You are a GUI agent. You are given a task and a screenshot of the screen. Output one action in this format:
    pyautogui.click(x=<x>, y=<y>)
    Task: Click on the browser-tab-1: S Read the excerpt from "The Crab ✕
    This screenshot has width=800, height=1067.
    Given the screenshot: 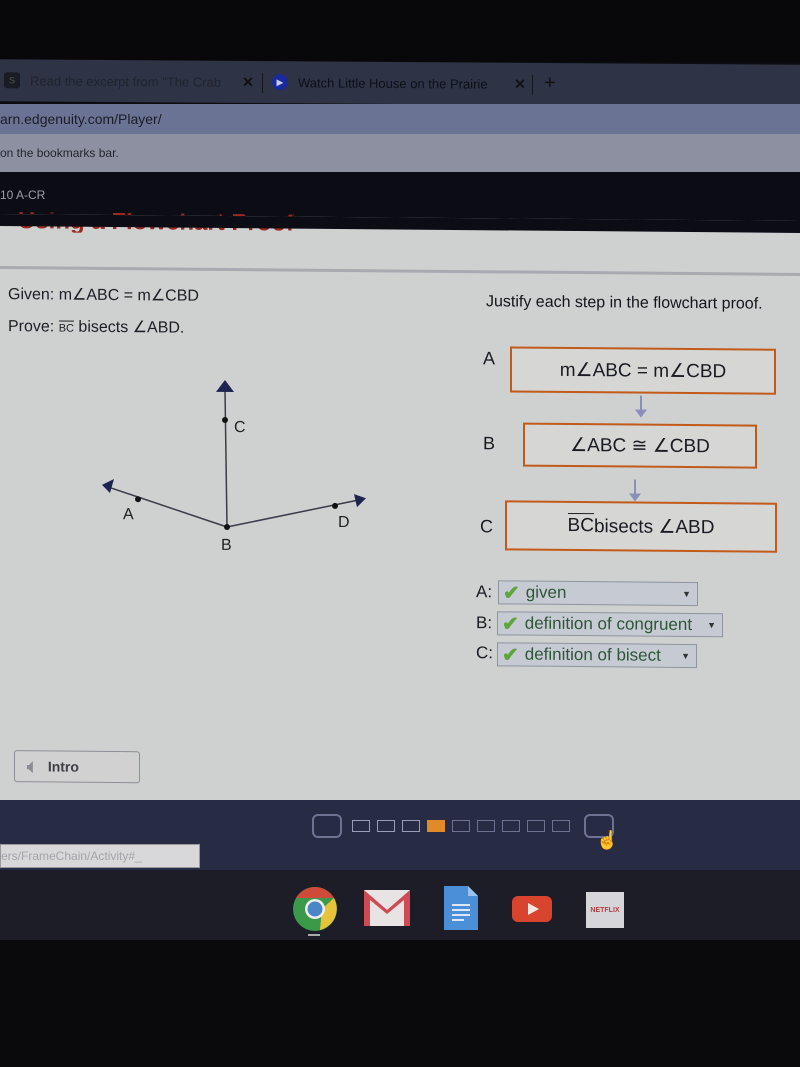 What is the action you would take?
    pyautogui.click(x=130, y=81)
    